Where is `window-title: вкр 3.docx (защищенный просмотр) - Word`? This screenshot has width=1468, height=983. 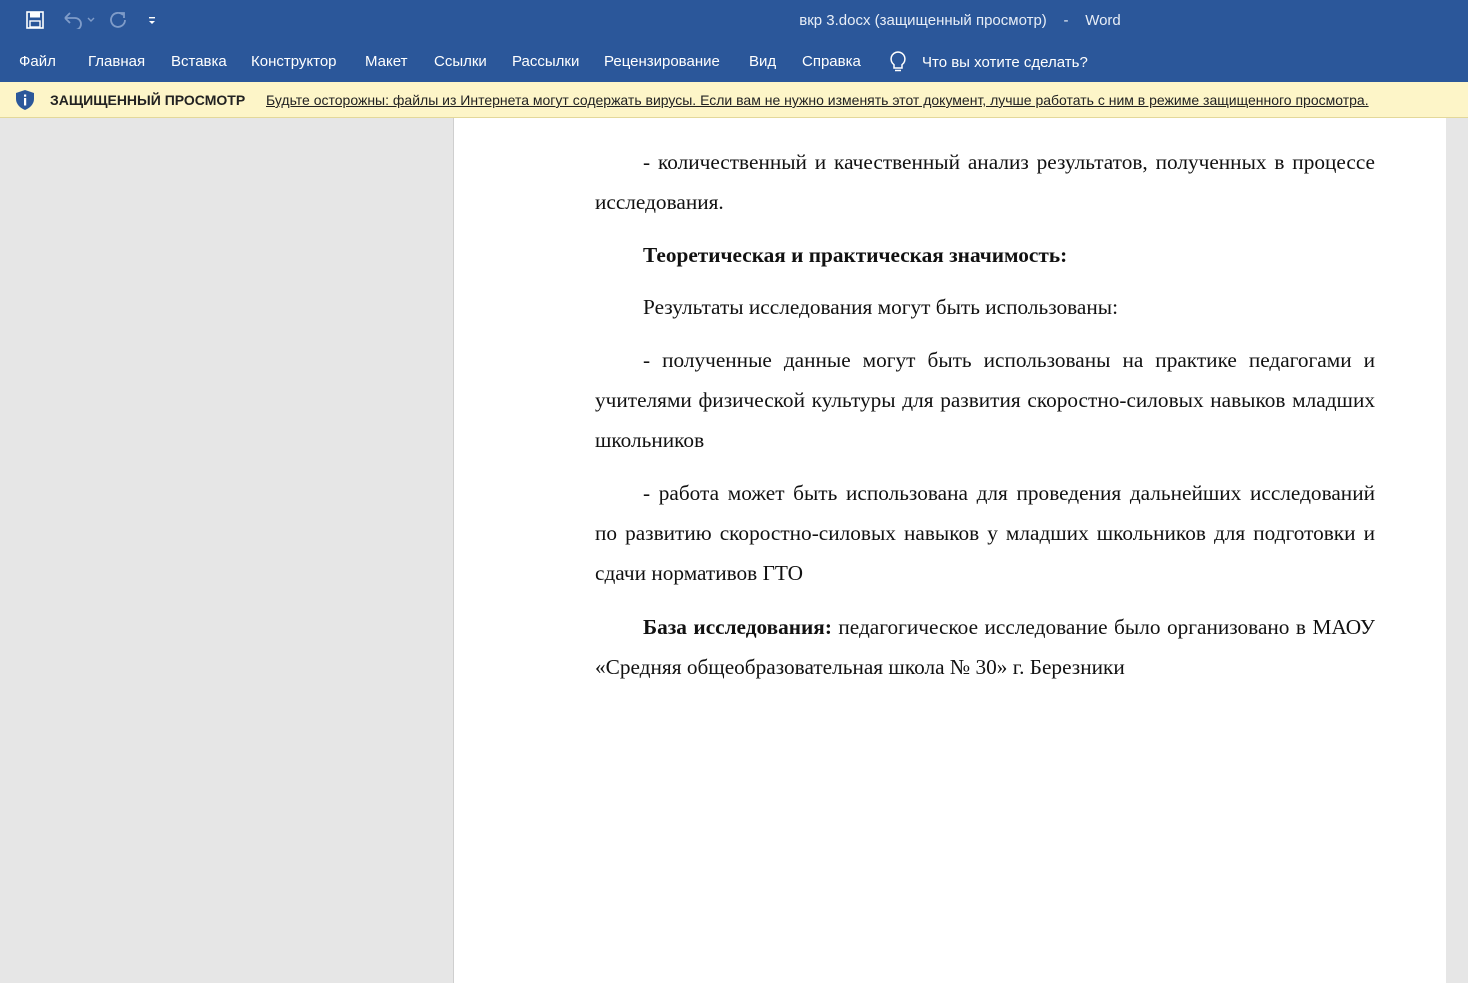
window-title: вкр 3.docx (защищенный просмотр) - Word is located at coordinates (734, 20).